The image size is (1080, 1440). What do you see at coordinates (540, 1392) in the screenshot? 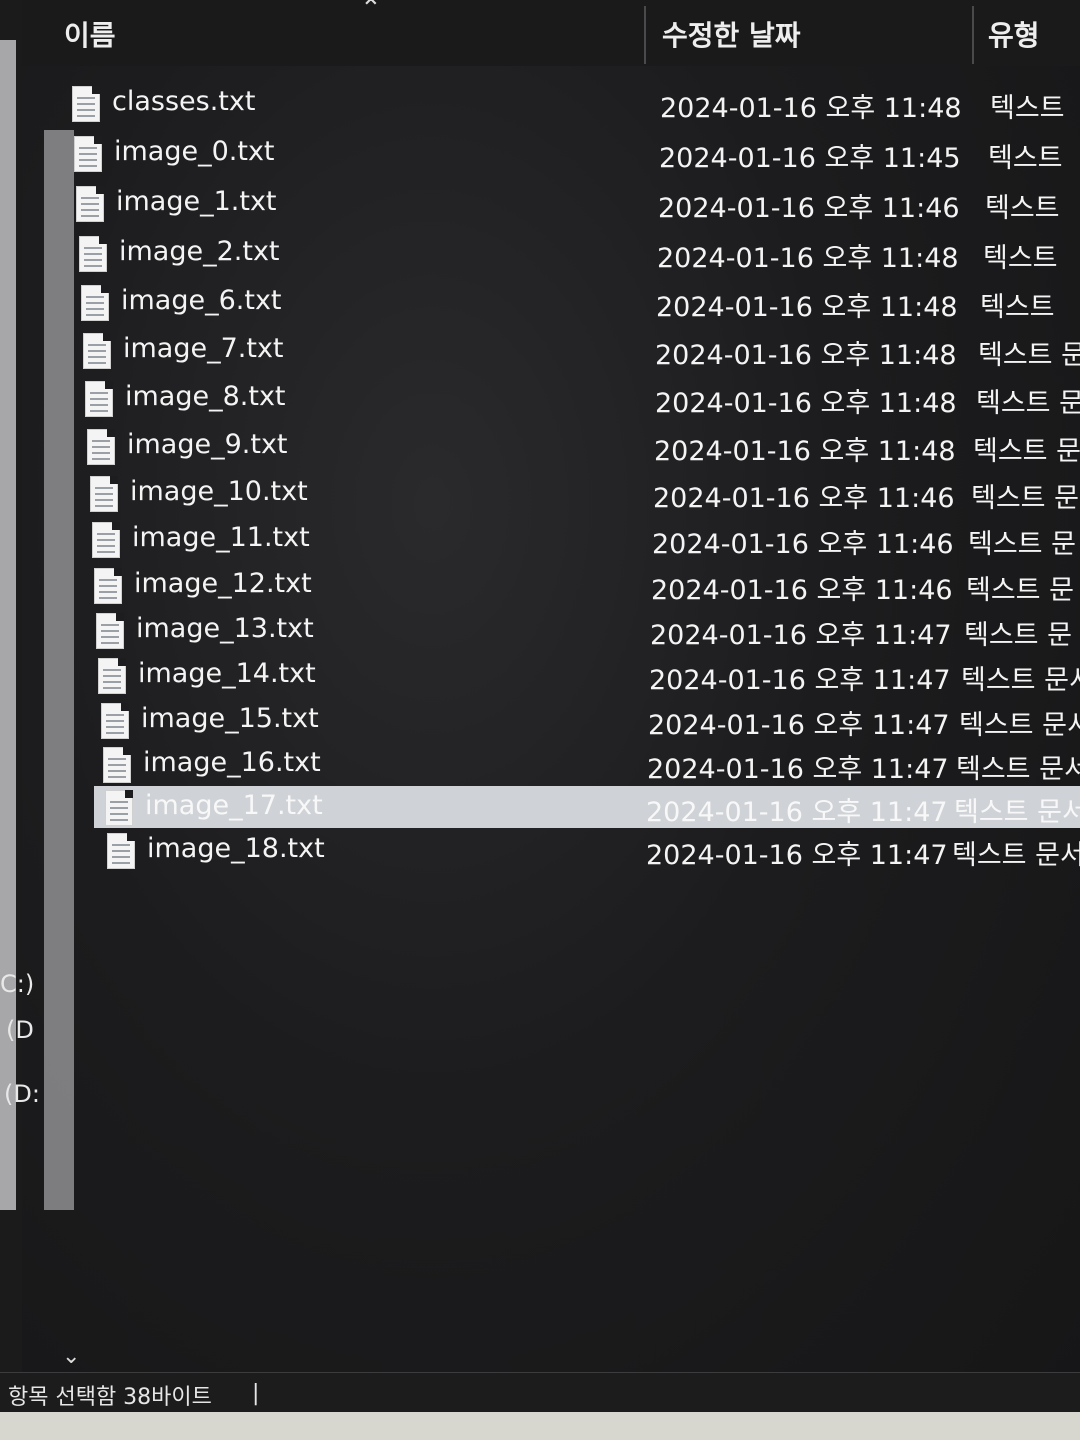
I see `status-bar: 항목 선택함 38바이트 |` at bounding box center [540, 1392].